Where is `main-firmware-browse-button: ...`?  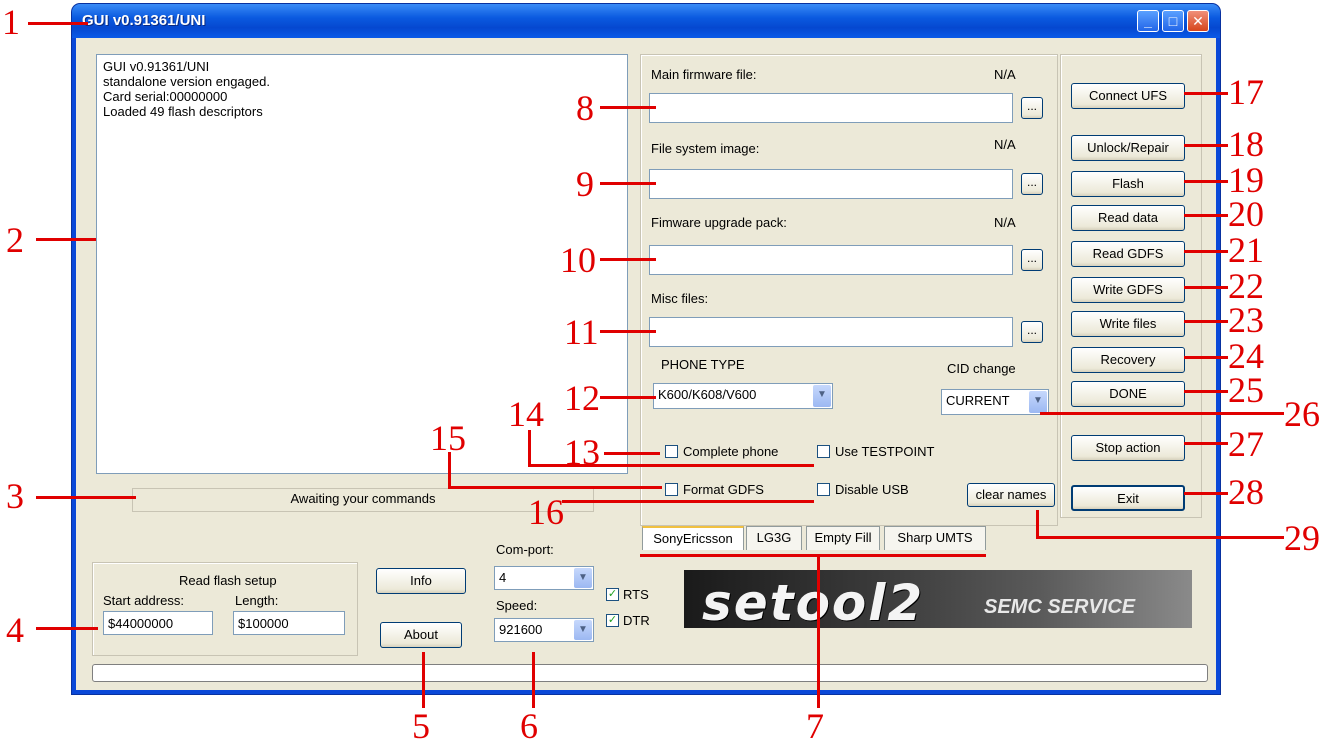 main-firmware-browse-button: ... is located at coordinates (1032, 108).